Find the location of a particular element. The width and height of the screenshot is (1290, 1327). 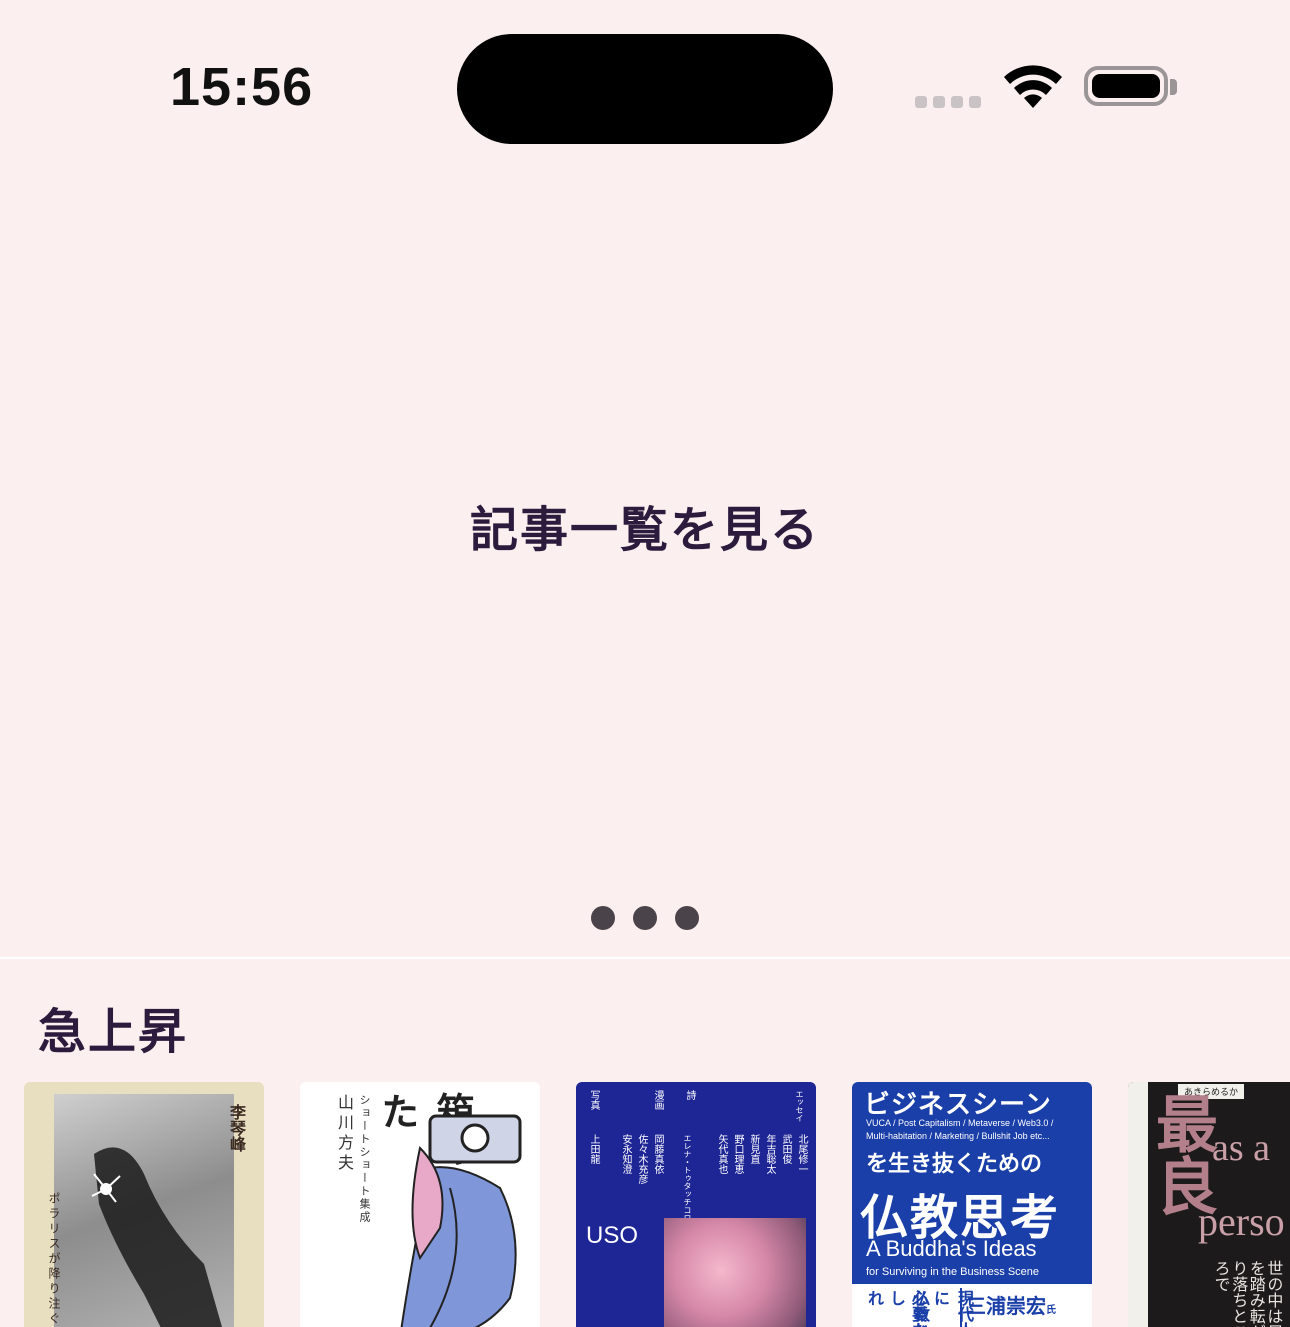

article-list-link: 記事一覧を見る is located at coordinates (645, 525).